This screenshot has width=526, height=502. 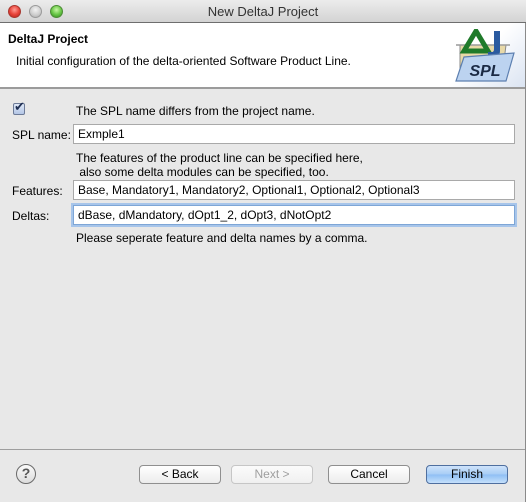 I want to click on window-title: New DeltaJ Project, so click(x=263, y=11).